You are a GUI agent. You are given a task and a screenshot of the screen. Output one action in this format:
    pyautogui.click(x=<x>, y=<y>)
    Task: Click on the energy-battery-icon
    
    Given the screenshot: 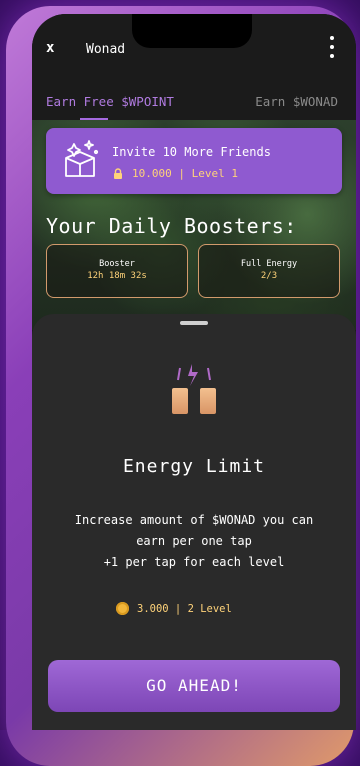 What is the action you would take?
    pyautogui.click(x=194, y=389)
    